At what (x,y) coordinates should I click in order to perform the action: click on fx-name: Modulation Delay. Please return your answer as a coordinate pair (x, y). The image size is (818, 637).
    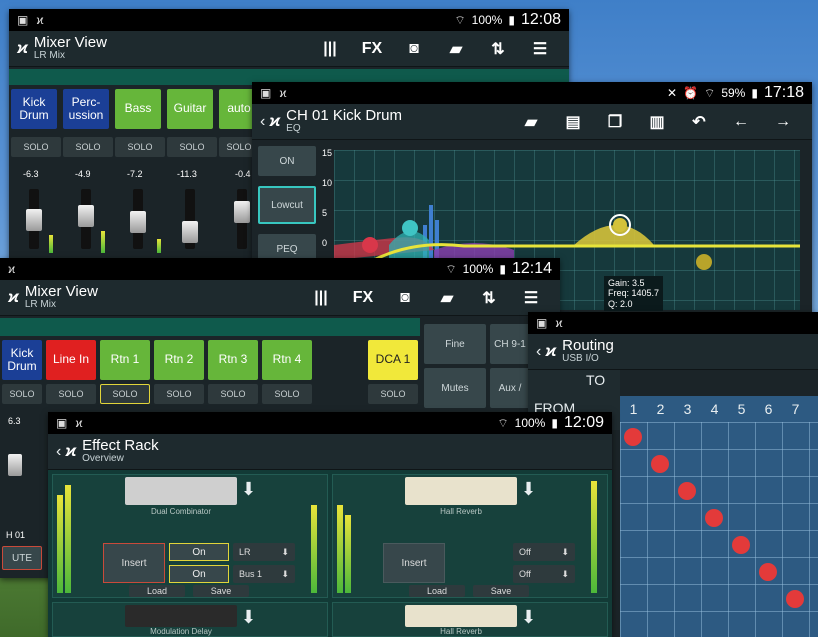
    Looking at the image, I should click on (181, 631).